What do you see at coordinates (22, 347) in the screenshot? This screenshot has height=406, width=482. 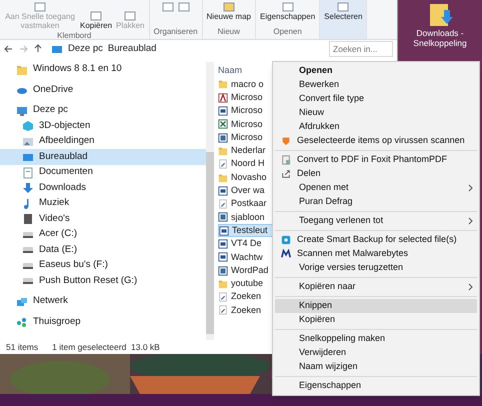 I see `item-count: 51 items` at bounding box center [22, 347].